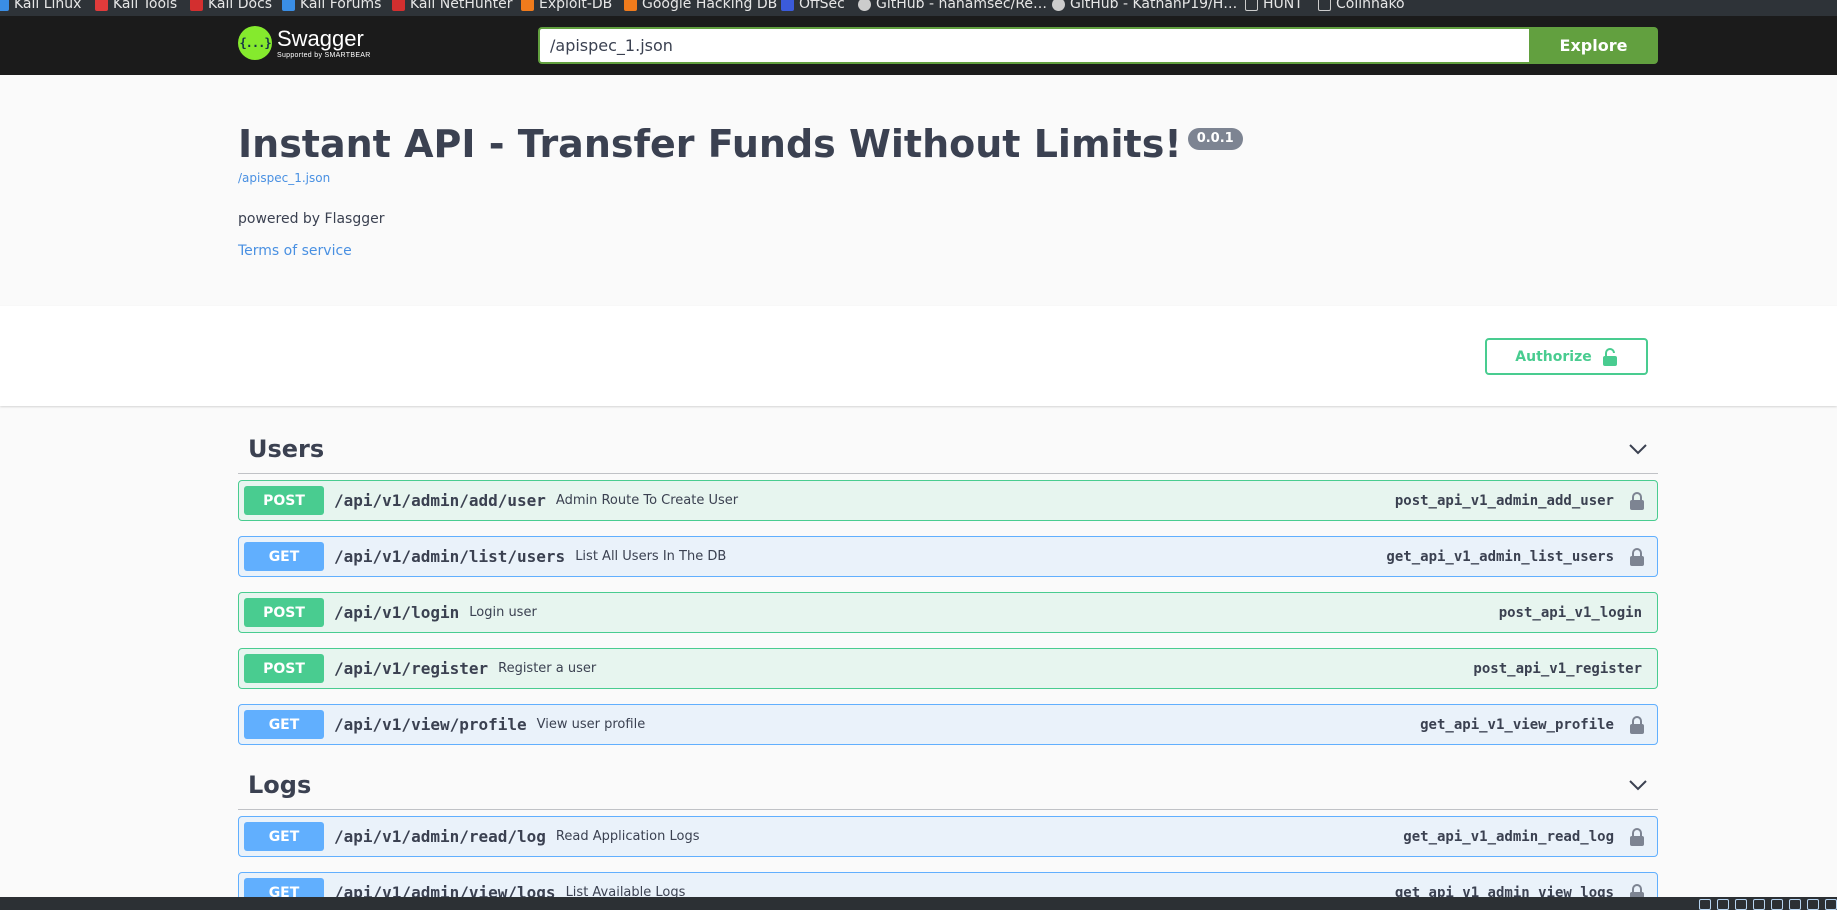 This screenshot has width=1837, height=910. I want to click on bookmark-kali-nethunter: Kali NetHunter, so click(452, 7).